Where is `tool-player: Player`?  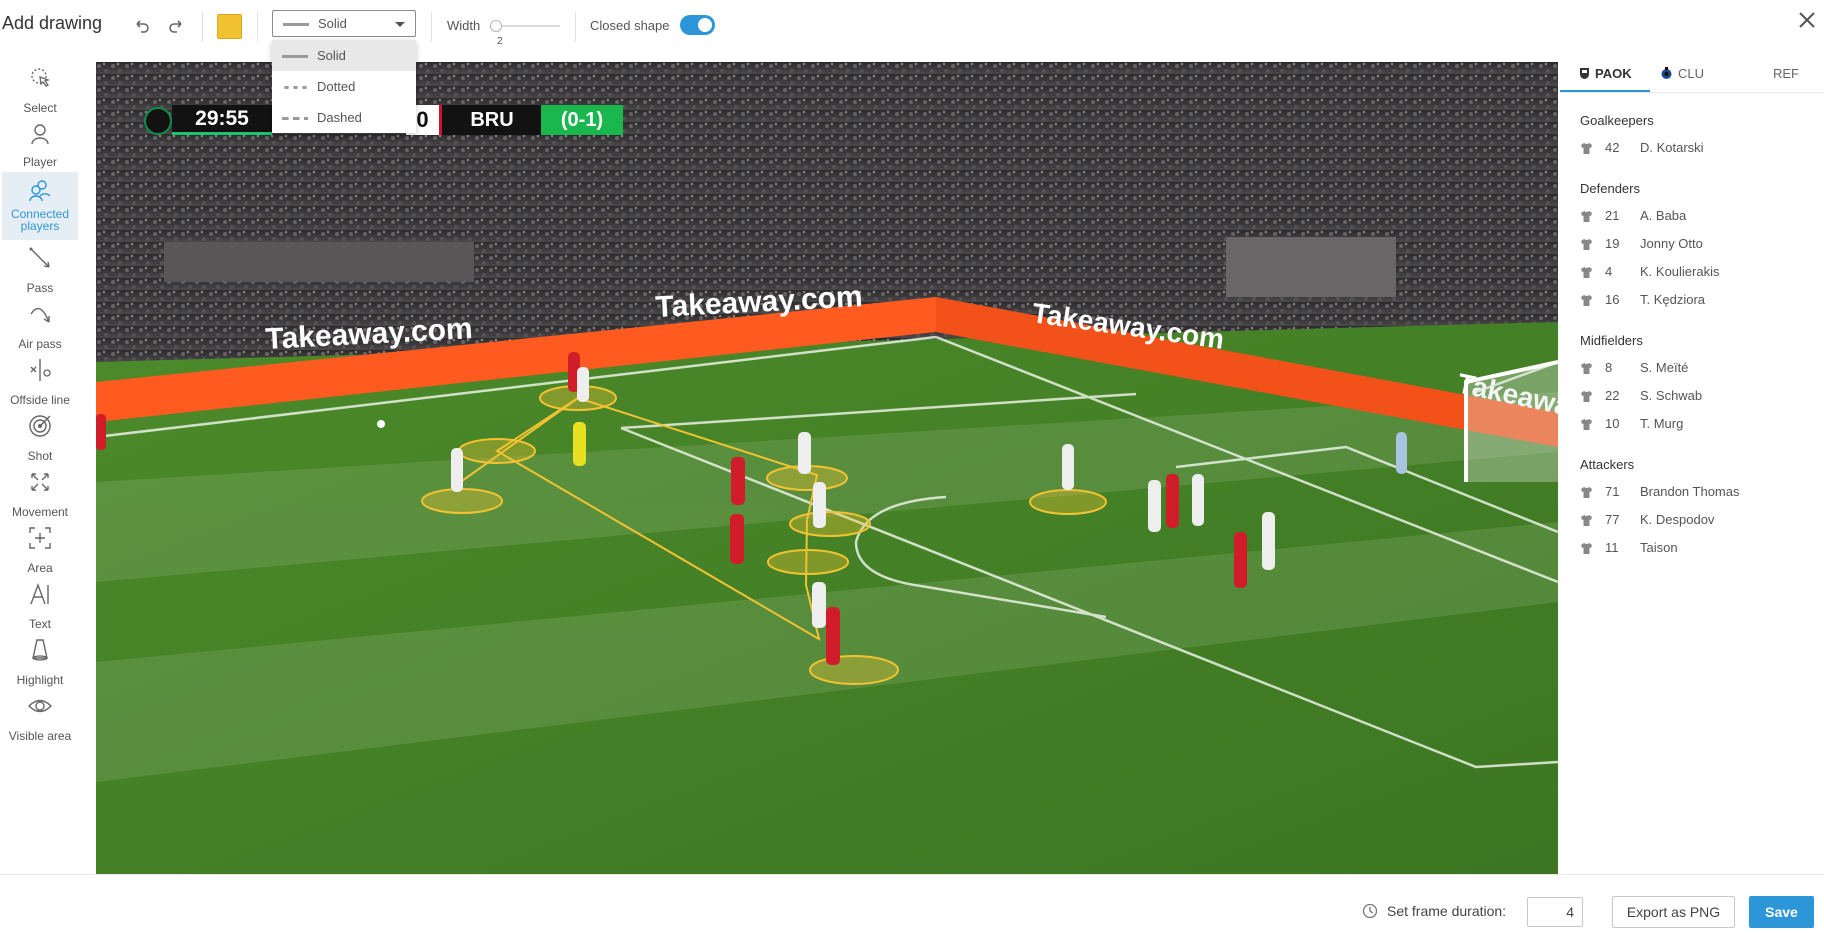 tool-player: Player is located at coordinates (40, 144).